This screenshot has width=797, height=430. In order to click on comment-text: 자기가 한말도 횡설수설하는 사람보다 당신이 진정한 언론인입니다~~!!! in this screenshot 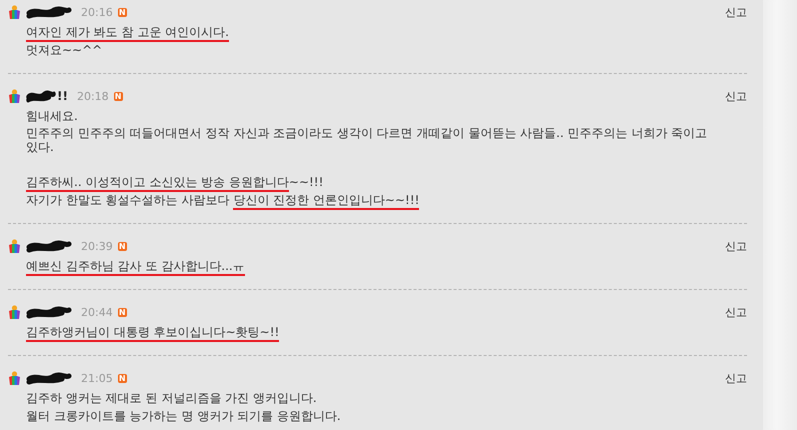, I will do `click(372, 201)`.